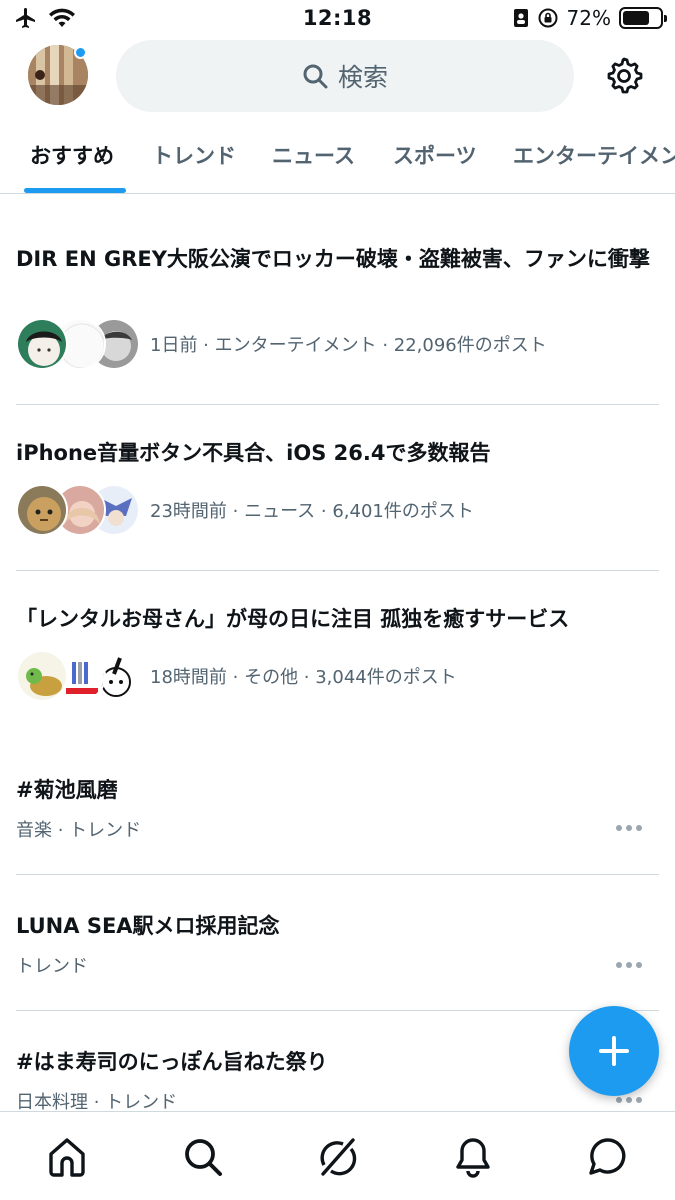  What do you see at coordinates (348, 345) in the screenshot?
I see `news-meta-text: 1日前 · エンターテイメント · 22,096件のポスト` at bounding box center [348, 345].